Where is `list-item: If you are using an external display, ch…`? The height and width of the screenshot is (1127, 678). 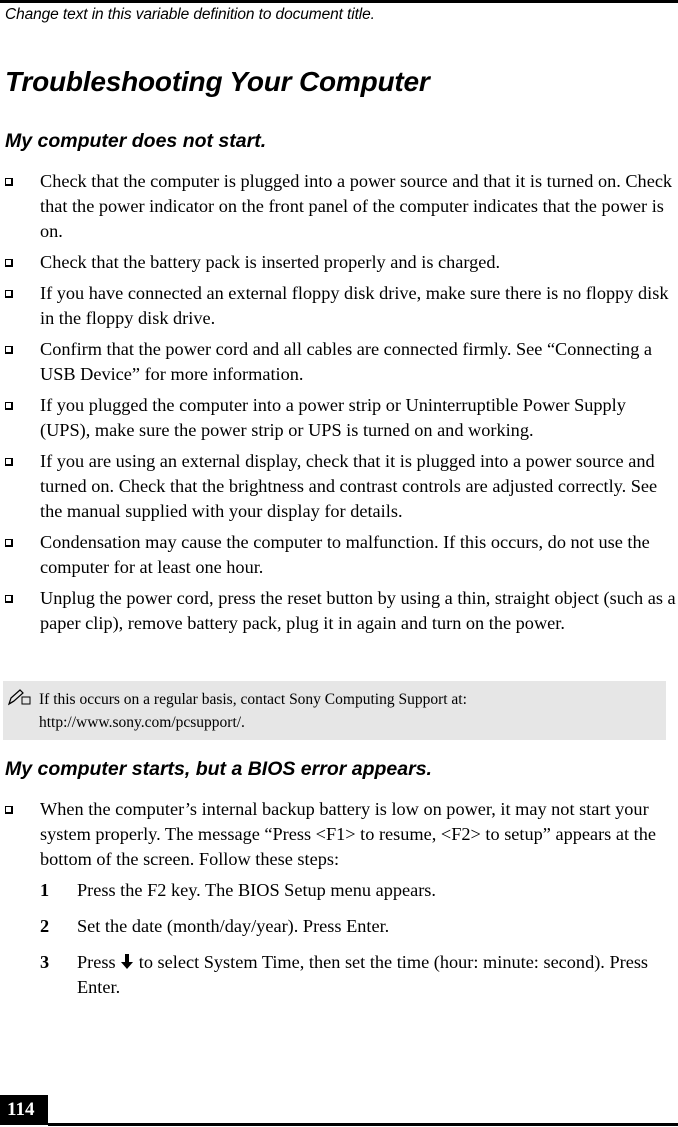
list-item: If you are using an external display, ch… is located at coordinates (339, 486).